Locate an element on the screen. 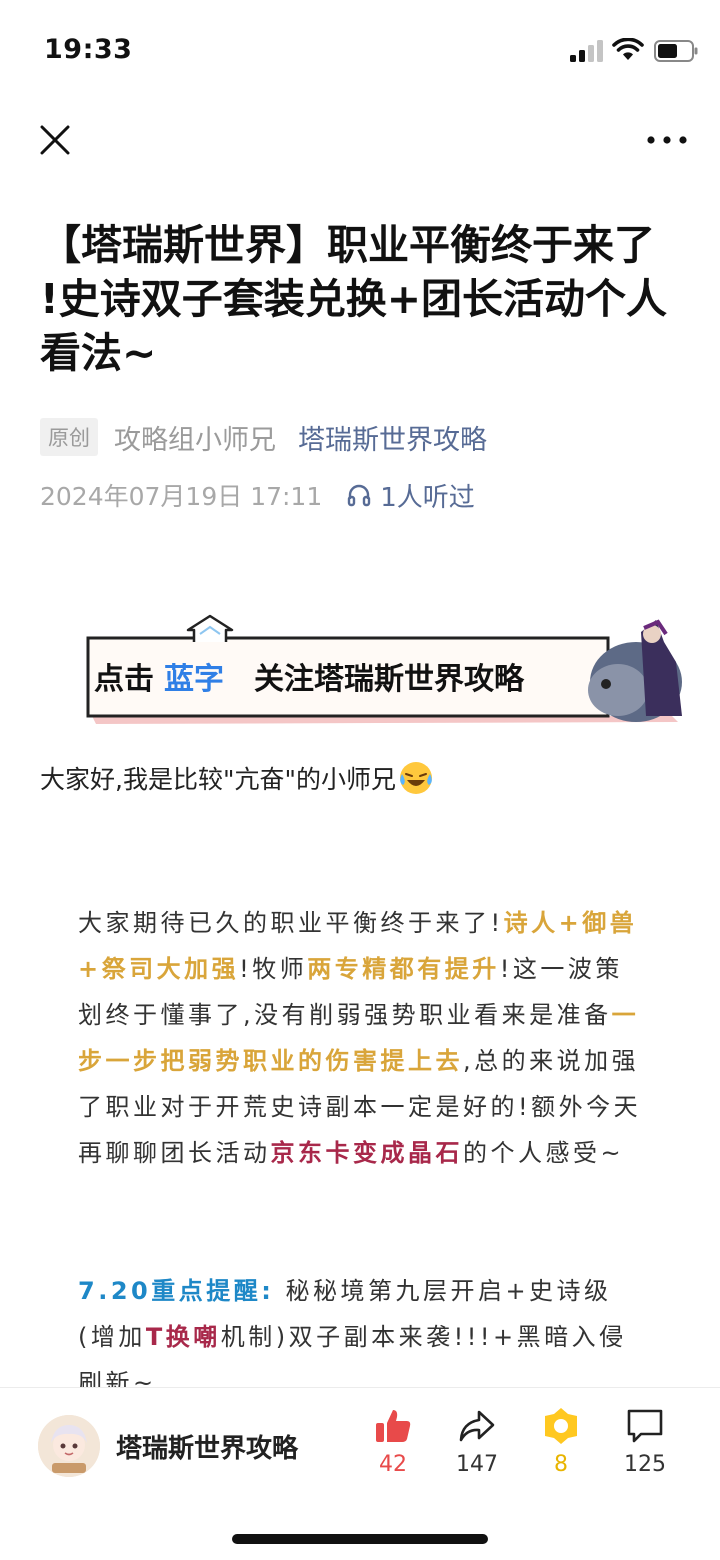 The image size is (720, 1560). thumbs-up-icon is located at coordinates (393, 1426).